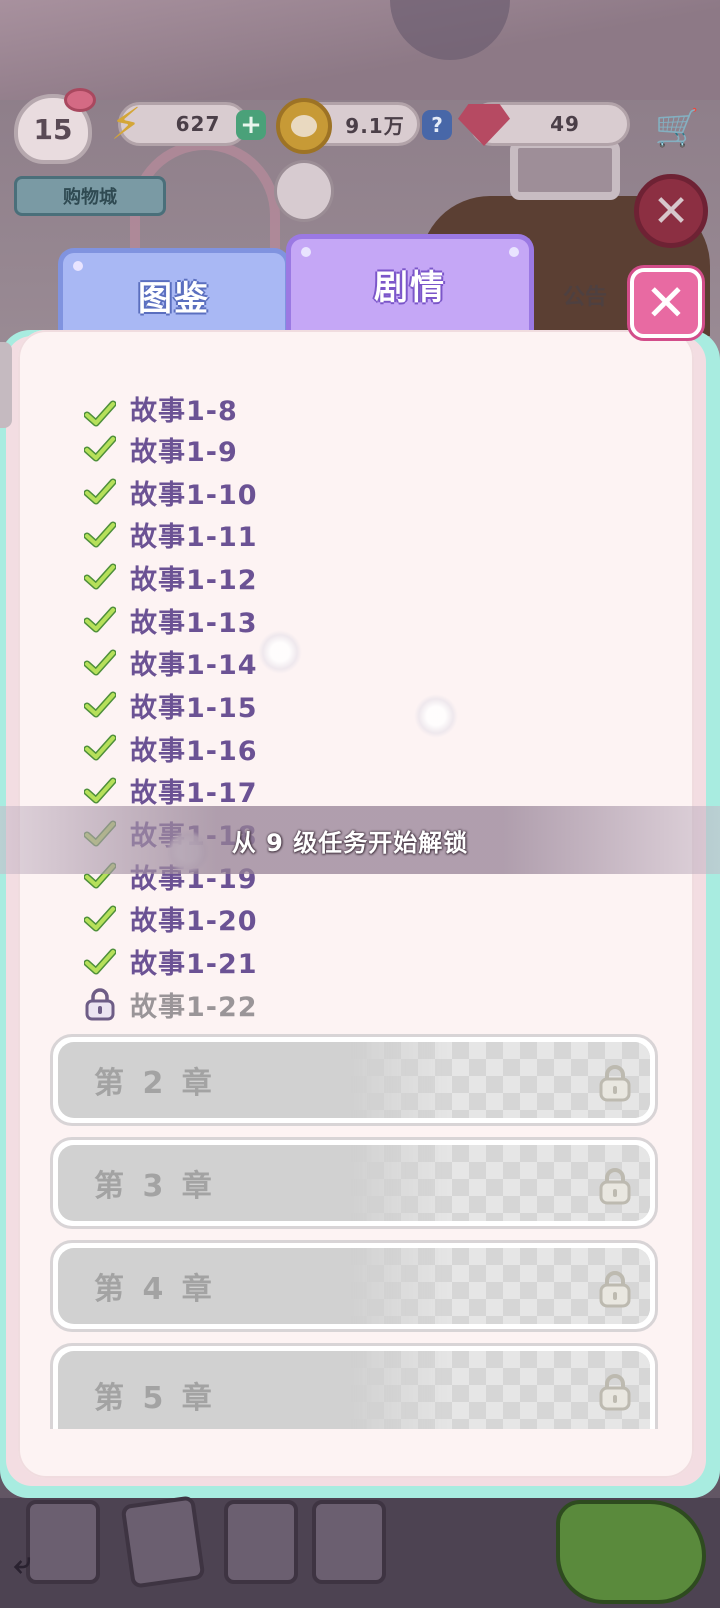 The image size is (720, 1608). I want to click on tab-story: 剧情, so click(410, 282).